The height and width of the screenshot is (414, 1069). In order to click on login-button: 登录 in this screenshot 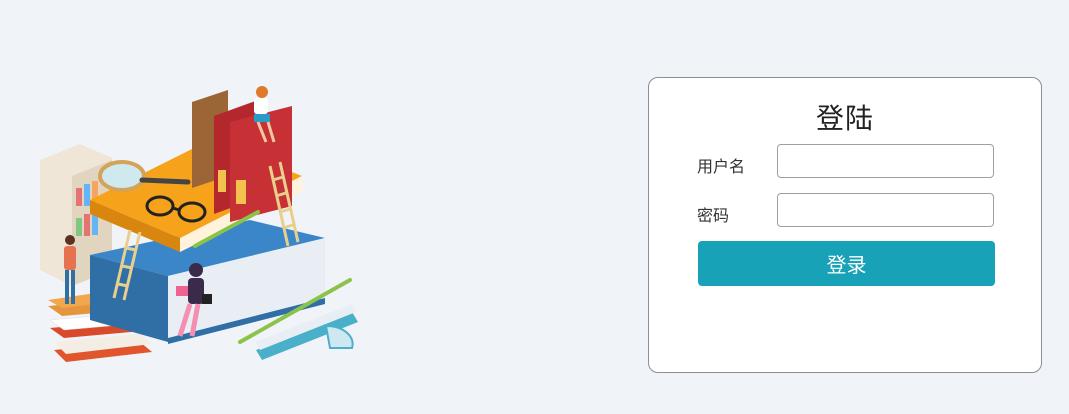, I will do `click(846, 263)`.